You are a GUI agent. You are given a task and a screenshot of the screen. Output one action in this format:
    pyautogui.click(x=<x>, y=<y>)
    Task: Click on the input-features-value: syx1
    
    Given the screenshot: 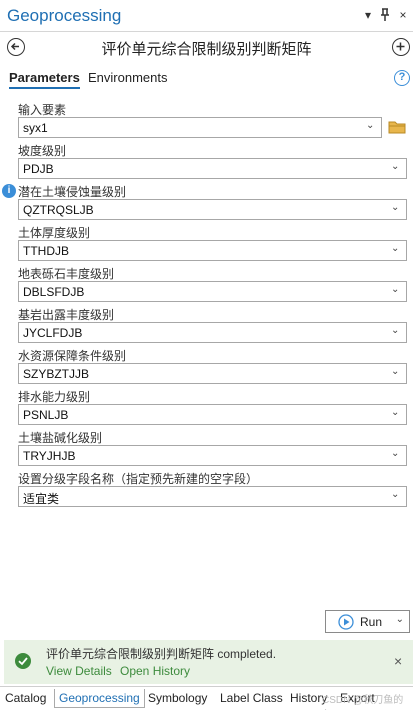 What is the action you would take?
    pyautogui.click(x=35, y=128)
    